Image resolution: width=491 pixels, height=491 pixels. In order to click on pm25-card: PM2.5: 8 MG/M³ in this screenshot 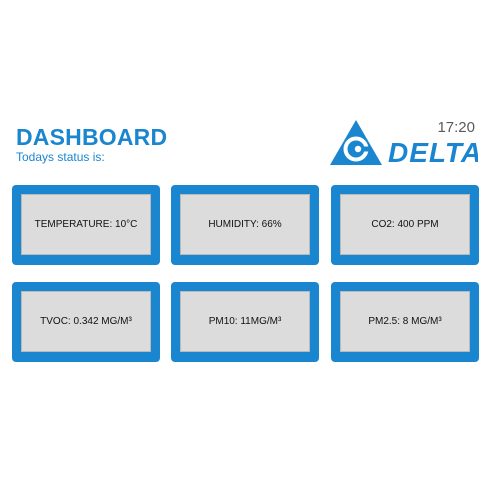, I will do `click(405, 322)`.